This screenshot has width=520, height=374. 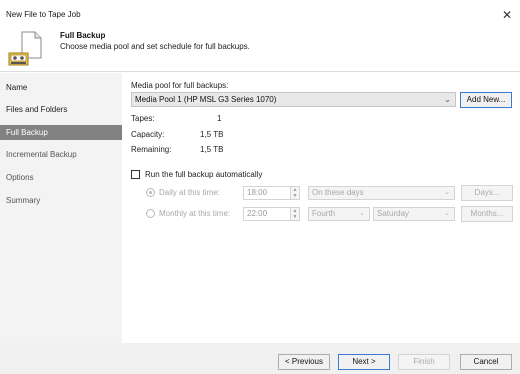 I want to click on monthly-radio, so click(x=150, y=213).